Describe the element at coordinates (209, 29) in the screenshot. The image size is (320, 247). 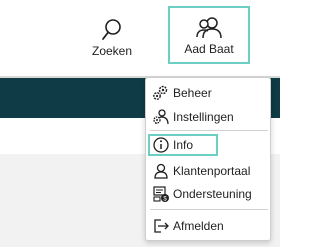
I see `users-icon` at that location.